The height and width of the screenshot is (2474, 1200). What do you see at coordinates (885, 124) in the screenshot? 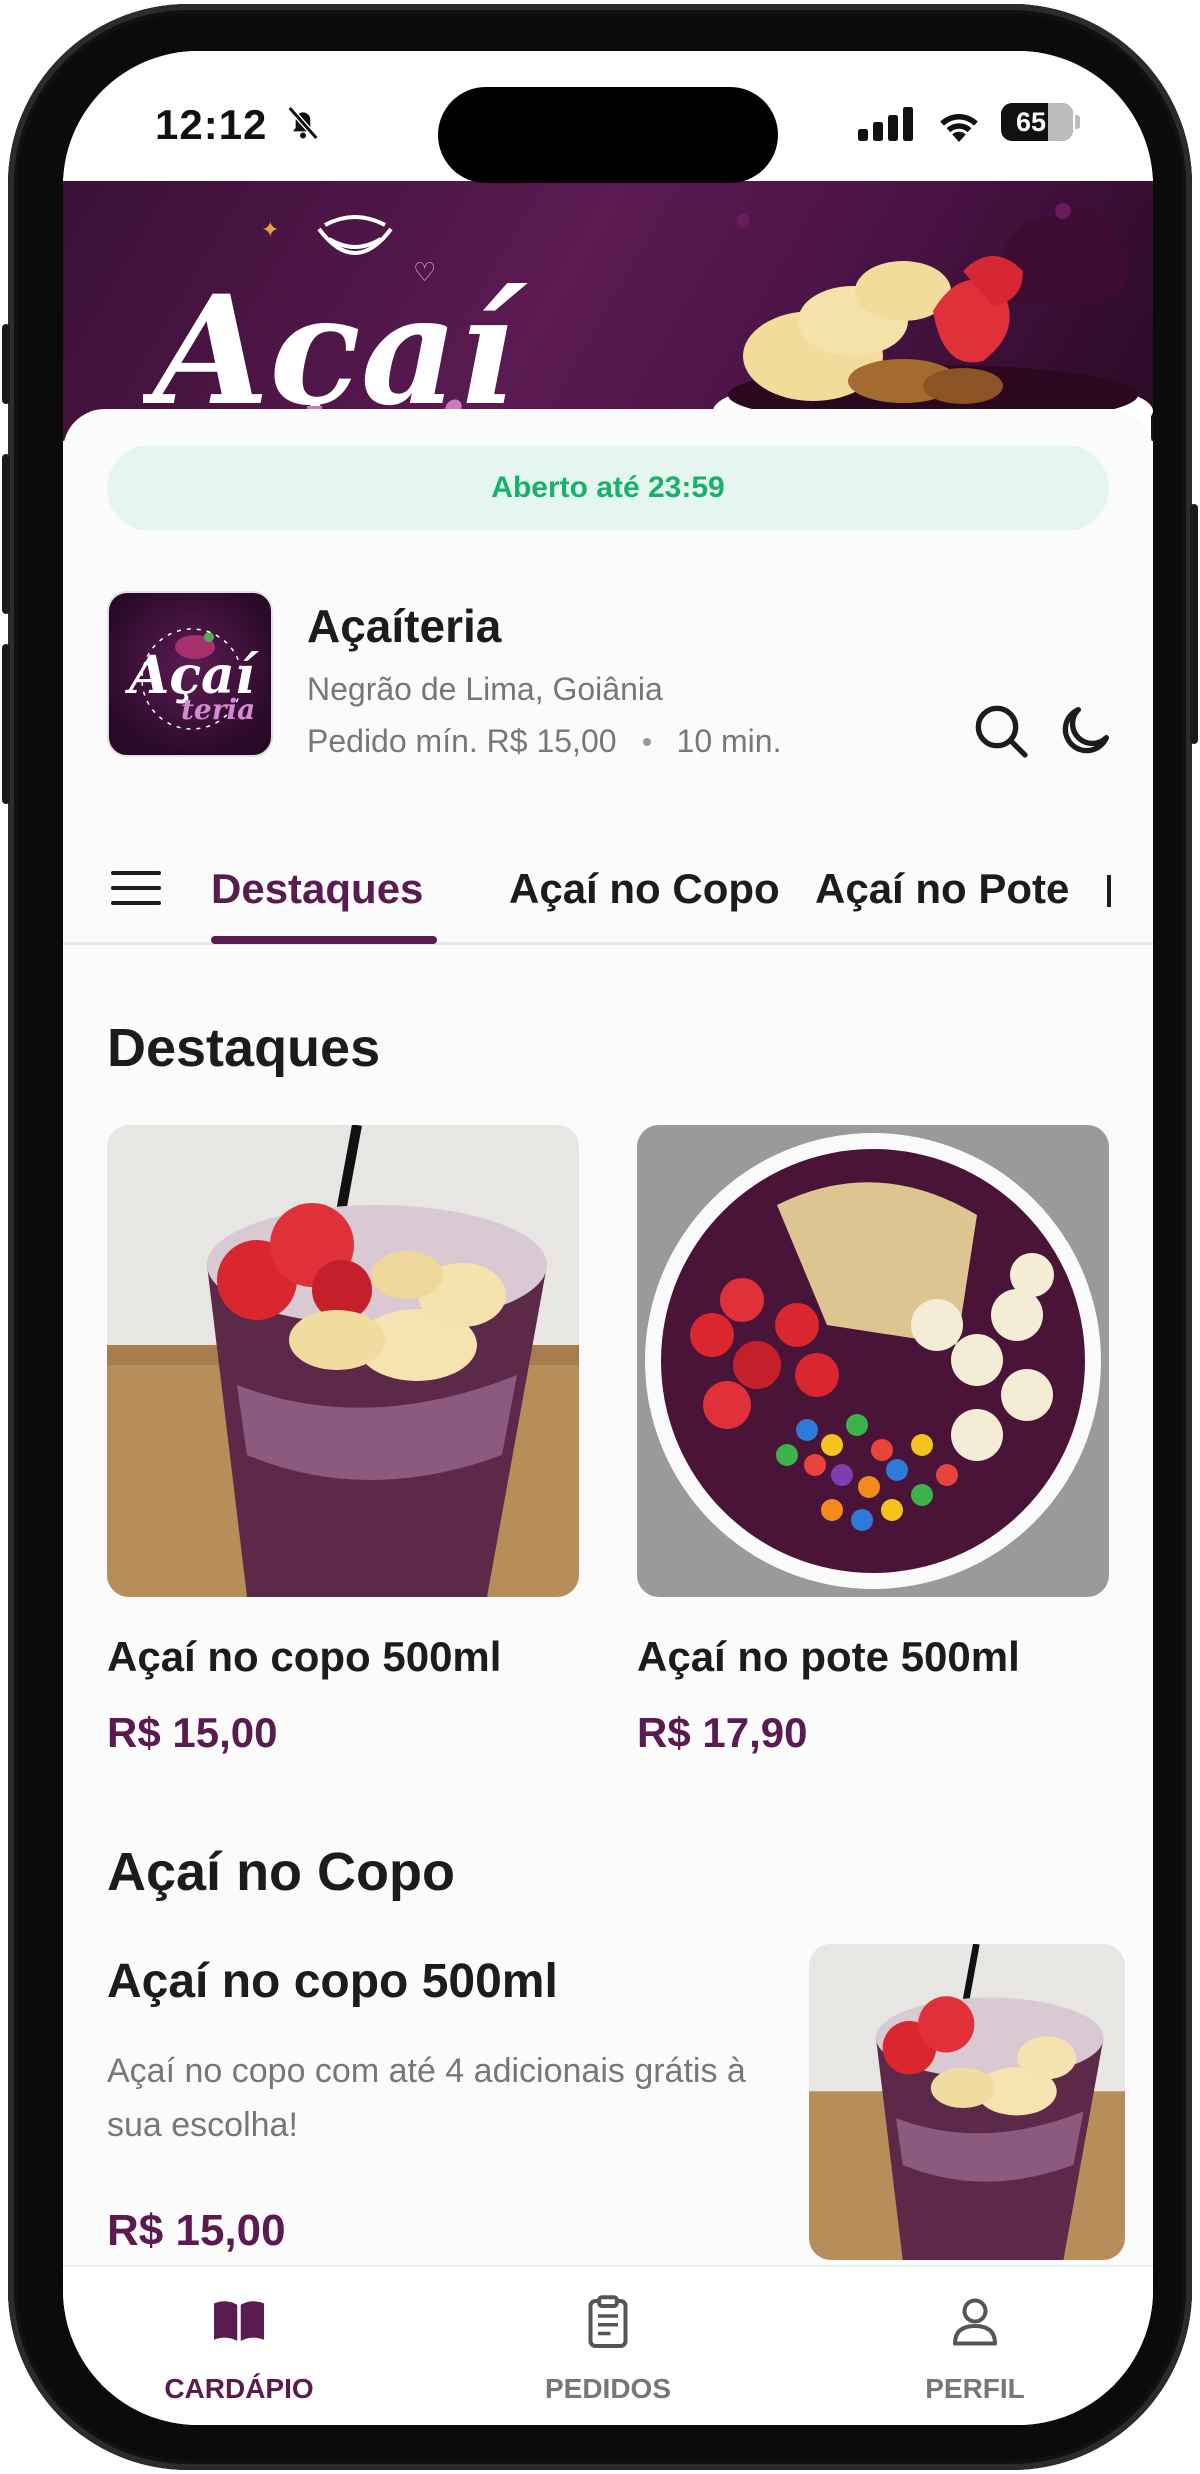
I see `cellular-signal-icon` at bounding box center [885, 124].